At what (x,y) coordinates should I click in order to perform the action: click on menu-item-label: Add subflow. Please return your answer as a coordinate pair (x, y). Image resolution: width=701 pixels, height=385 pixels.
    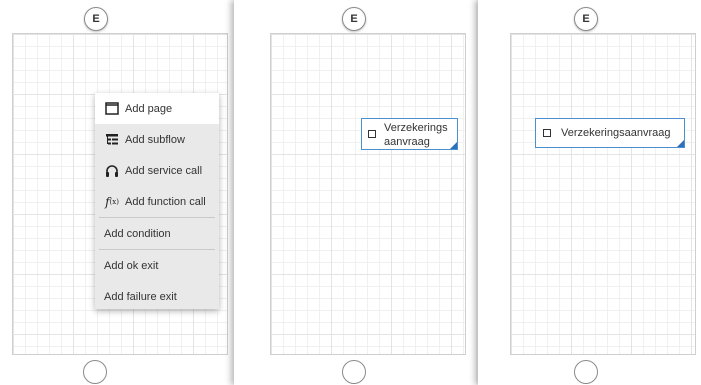
    Looking at the image, I should click on (155, 139).